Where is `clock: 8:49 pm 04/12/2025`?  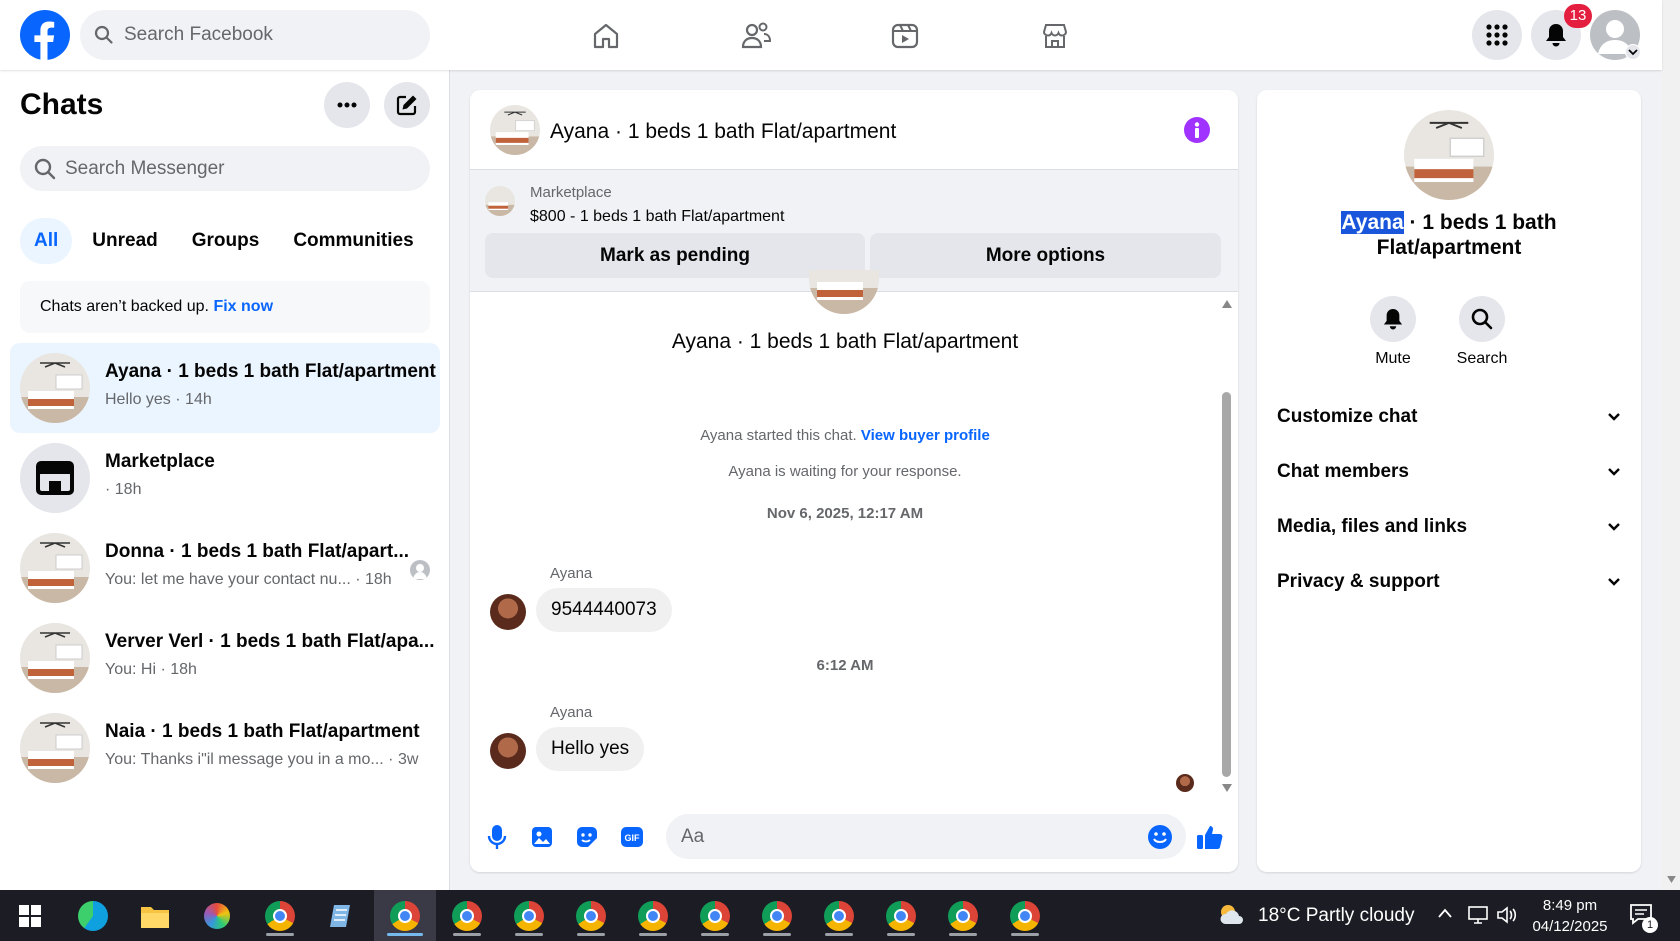 clock: 8:49 pm 04/12/2025 is located at coordinates (1570, 916).